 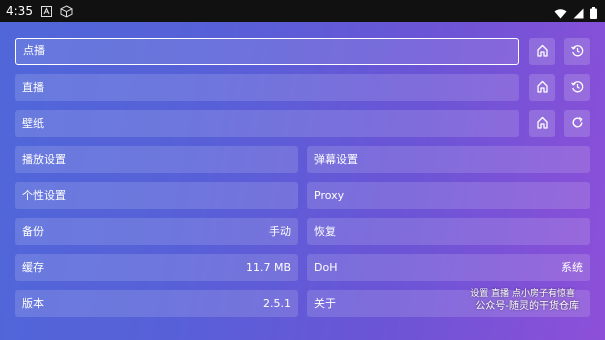 What do you see at coordinates (34, 50) in the screenshot?
I see `vod-label: 点播` at bounding box center [34, 50].